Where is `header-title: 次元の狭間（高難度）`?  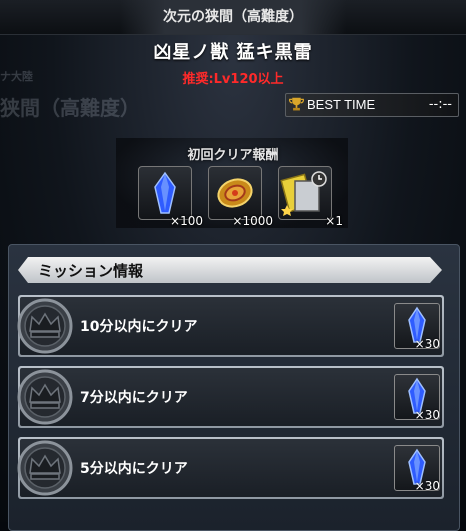 header-title: 次元の狭間（高難度） is located at coordinates (233, 17).